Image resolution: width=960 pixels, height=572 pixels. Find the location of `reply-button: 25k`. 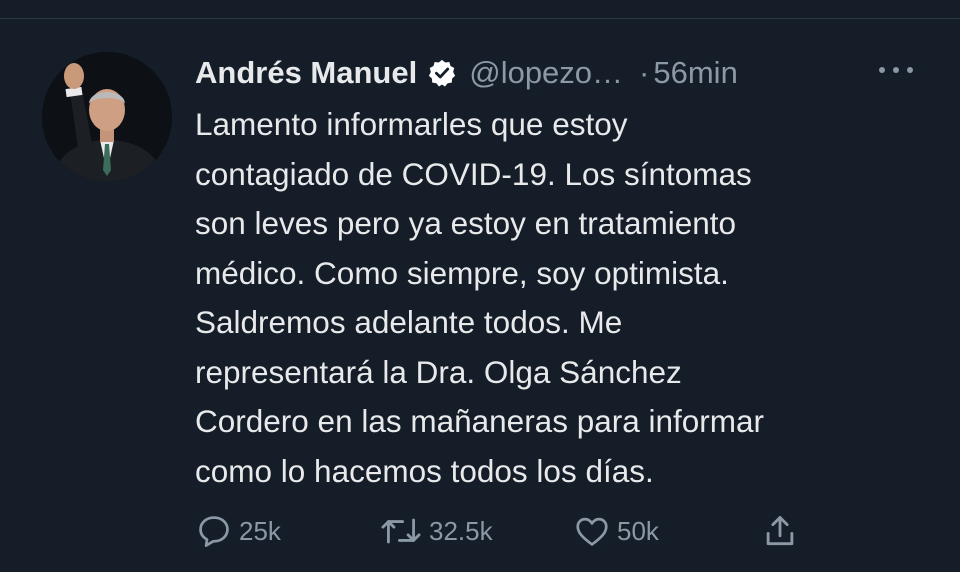

reply-button: 25k is located at coordinates (238, 531).